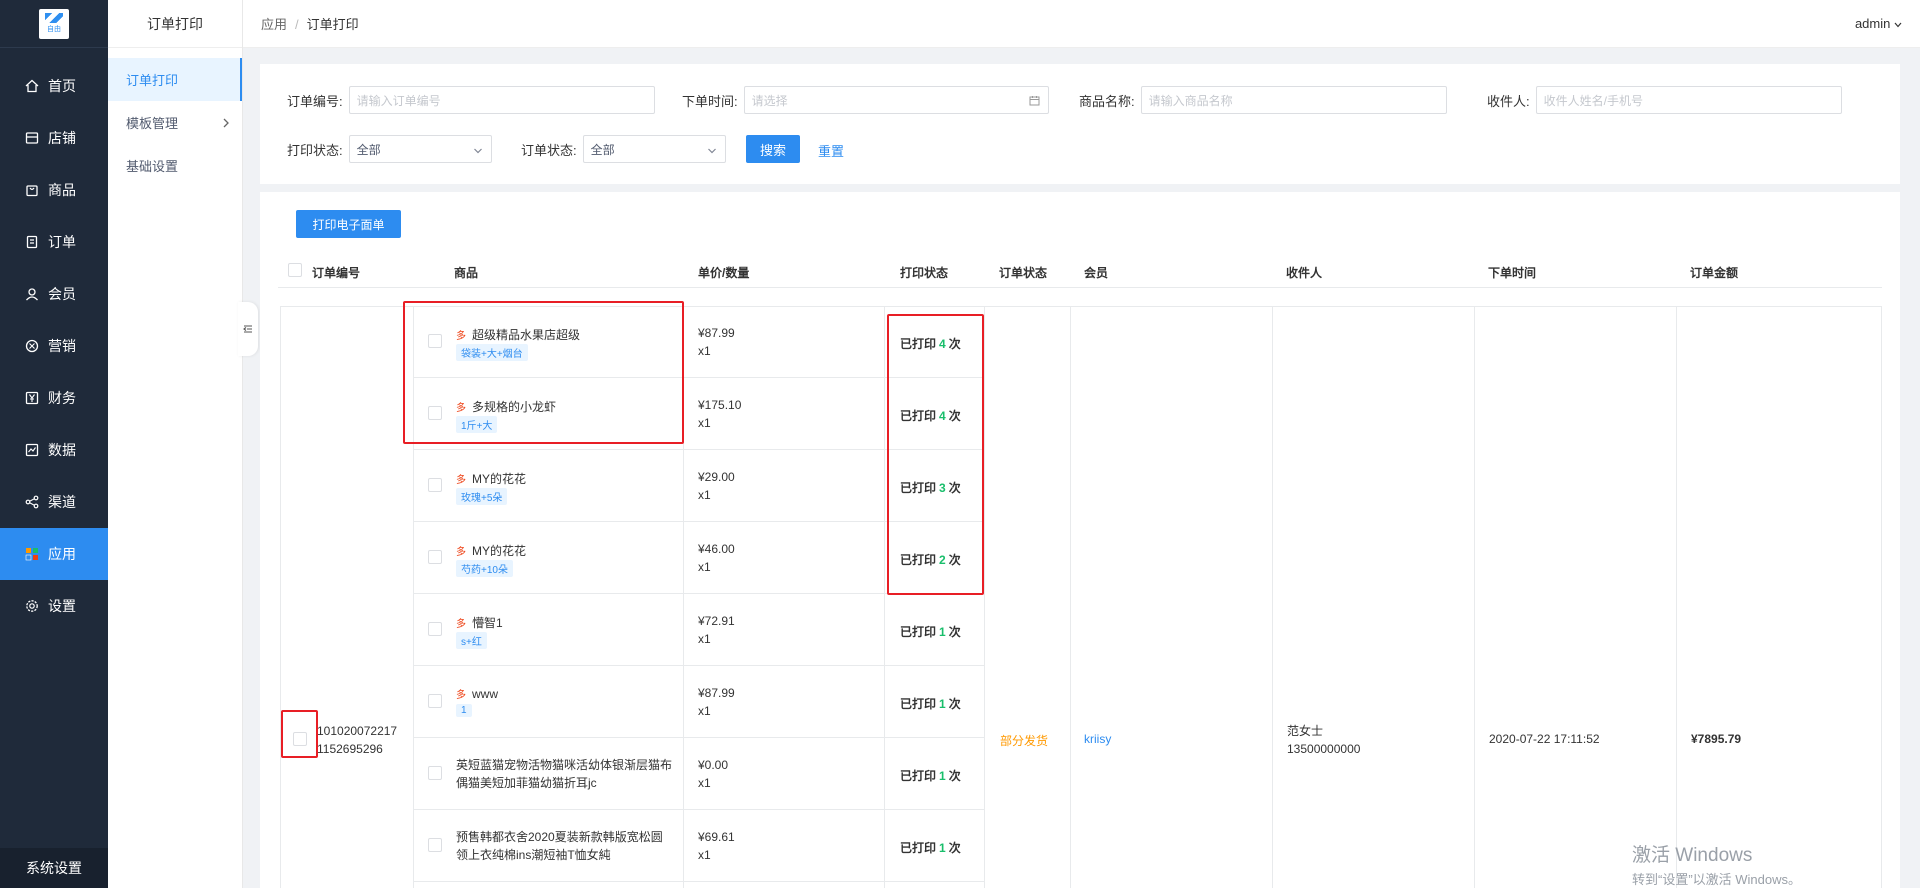 The width and height of the screenshot is (1920, 888). I want to click on user-name: admin, so click(1872, 23).